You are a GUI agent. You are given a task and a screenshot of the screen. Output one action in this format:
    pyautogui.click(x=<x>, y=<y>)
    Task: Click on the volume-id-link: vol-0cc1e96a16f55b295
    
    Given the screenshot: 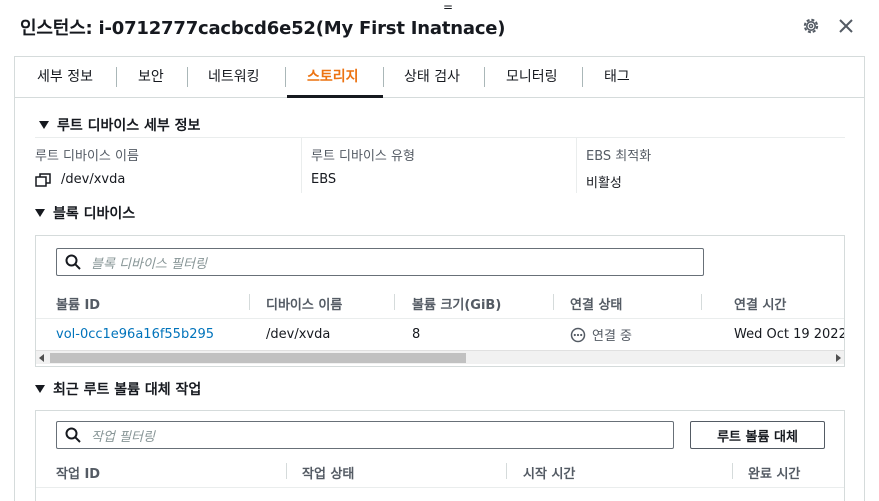 What is the action you would take?
    pyautogui.click(x=135, y=334)
    